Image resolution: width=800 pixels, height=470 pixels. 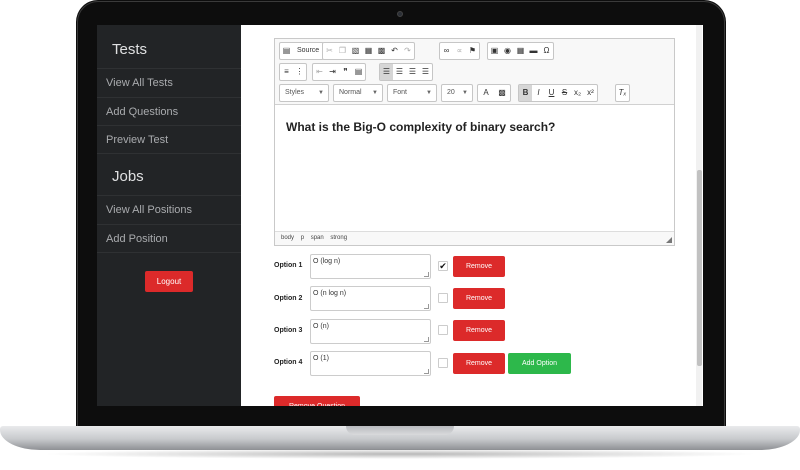 What do you see at coordinates (288, 265) in the screenshot?
I see `option-label: Option 1` at bounding box center [288, 265].